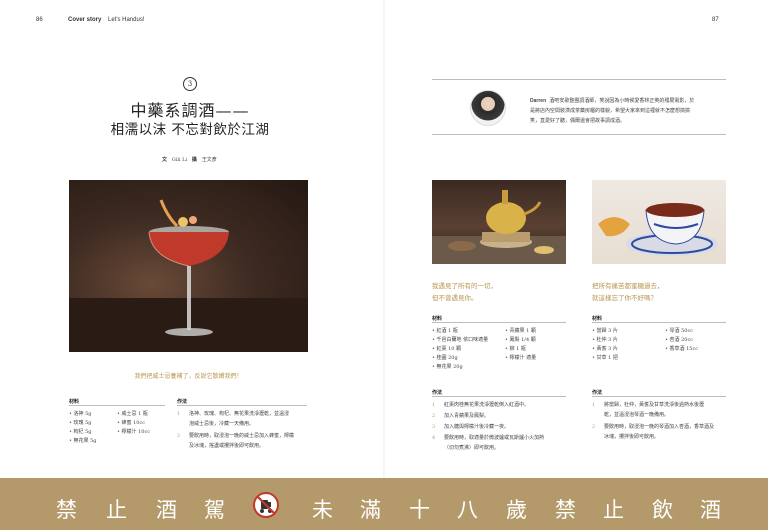 This screenshot has width=768, height=530. I want to click on byline-photo-label: 攝, so click(194, 160).